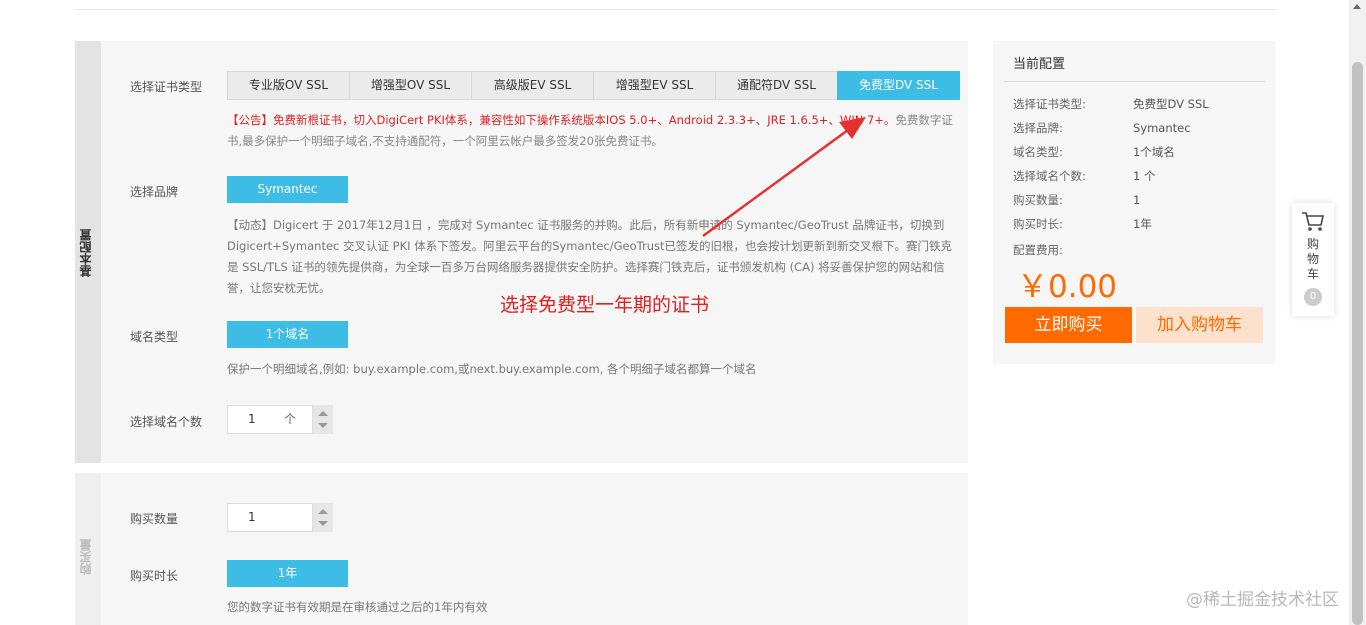 The width and height of the screenshot is (1366, 625). What do you see at coordinates (1067, 287) in the screenshot?
I see `price-value: ￥0.00` at bounding box center [1067, 287].